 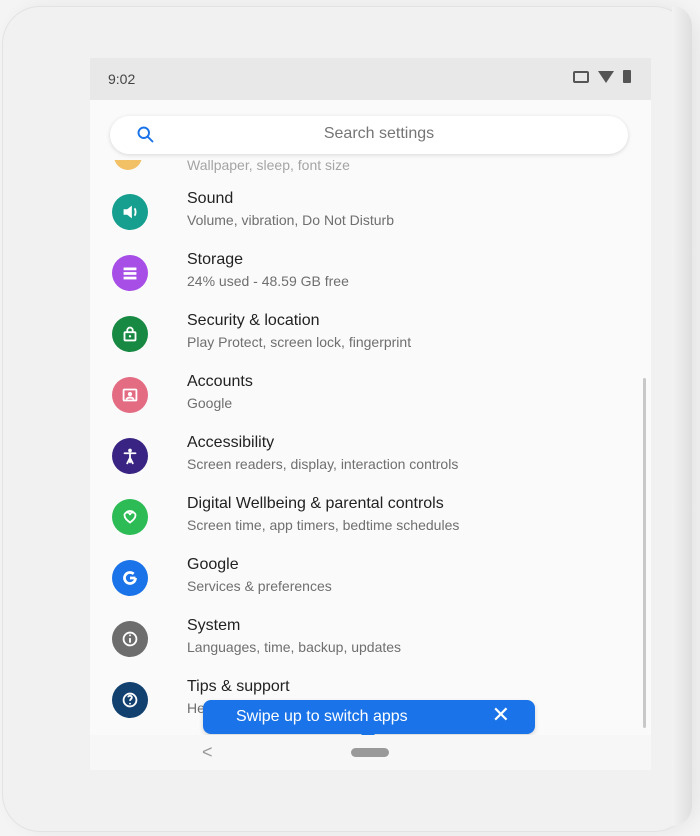 What do you see at coordinates (581, 76) in the screenshot?
I see `cast-icon` at bounding box center [581, 76].